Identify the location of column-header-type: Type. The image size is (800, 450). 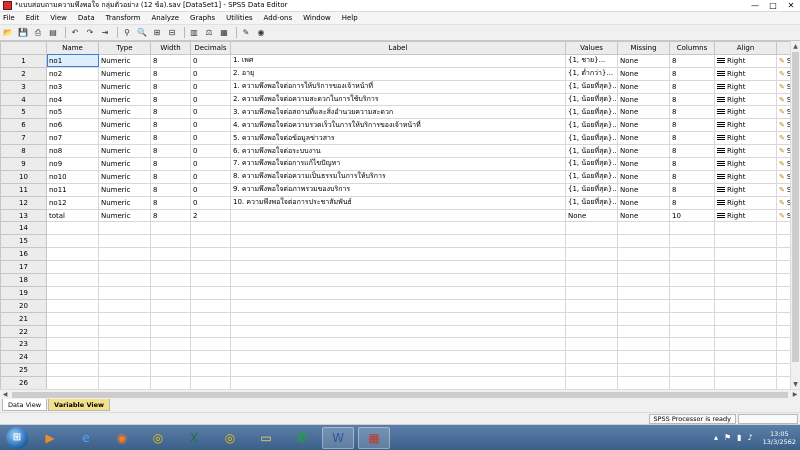
(124, 48).